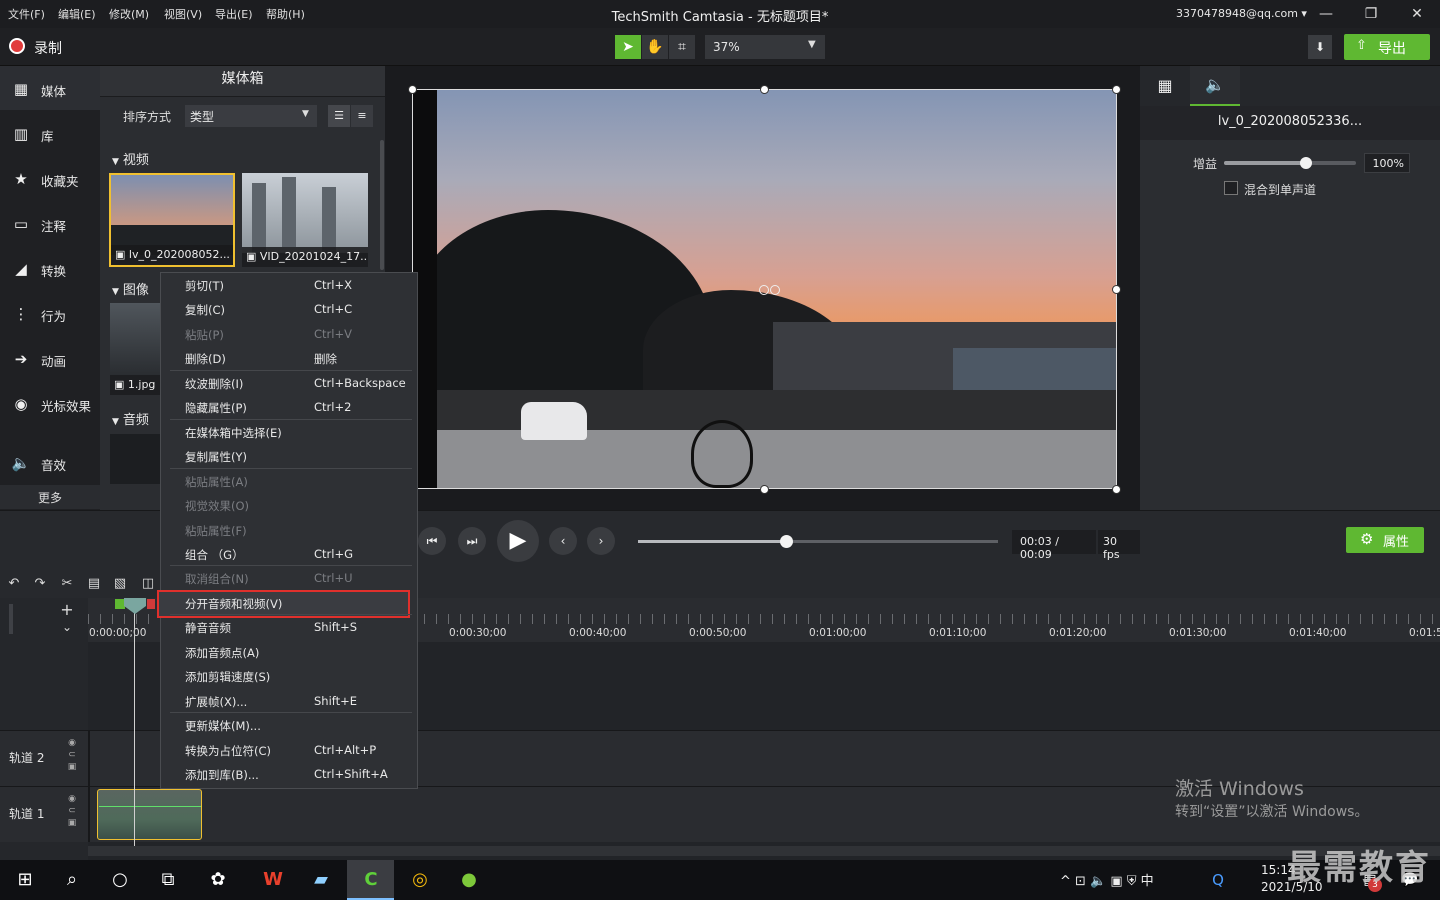  Describe the element at coordinates (72, 880) in the screenshot. I see `search-icon: ⌕` at that location.